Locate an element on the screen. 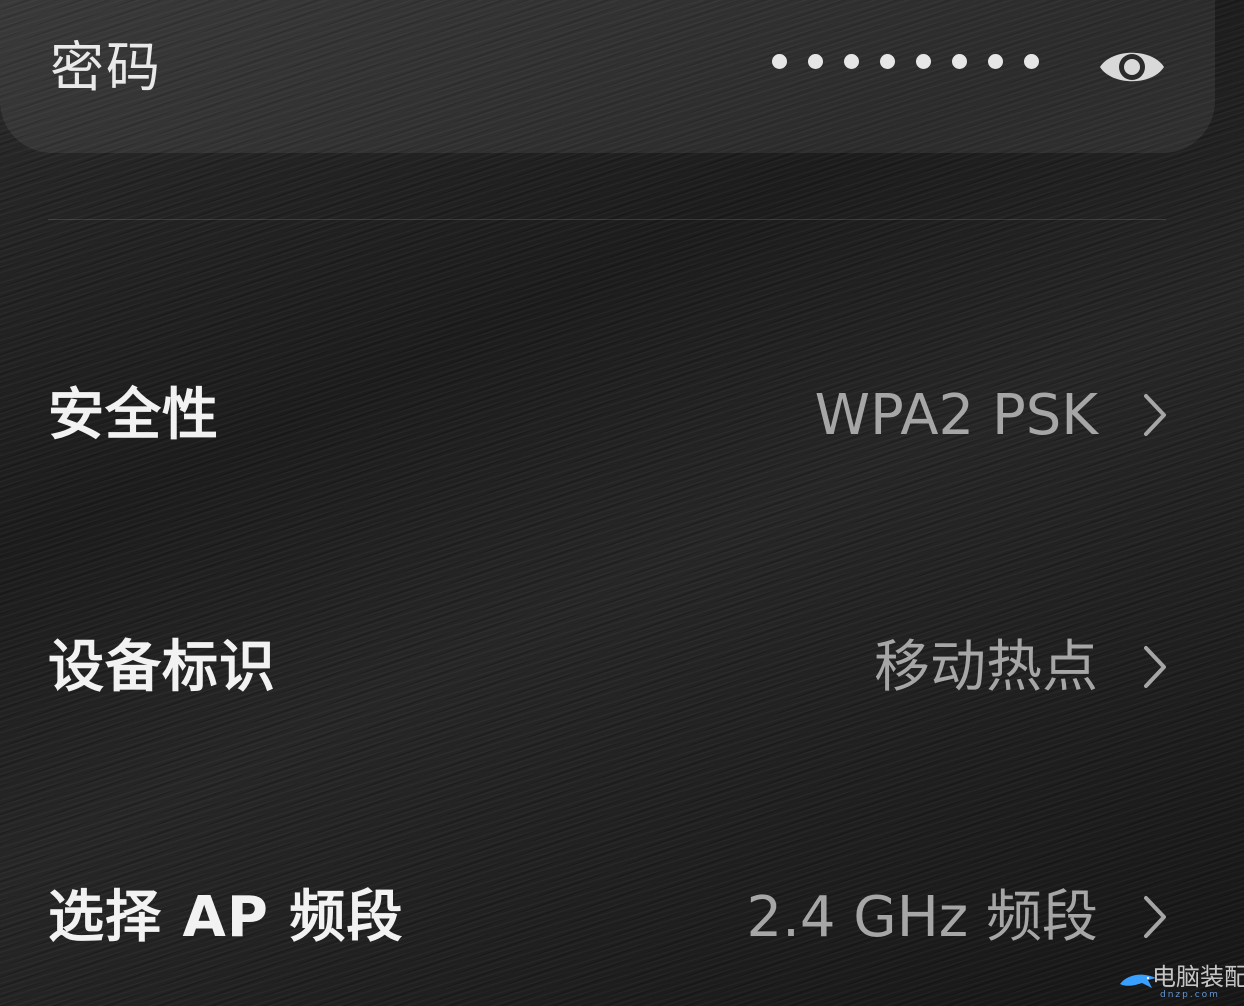 The width and height of the screenshot is (1244, 1006). watermark-sub: dnzp.com is located at coordinates (1190, 995).